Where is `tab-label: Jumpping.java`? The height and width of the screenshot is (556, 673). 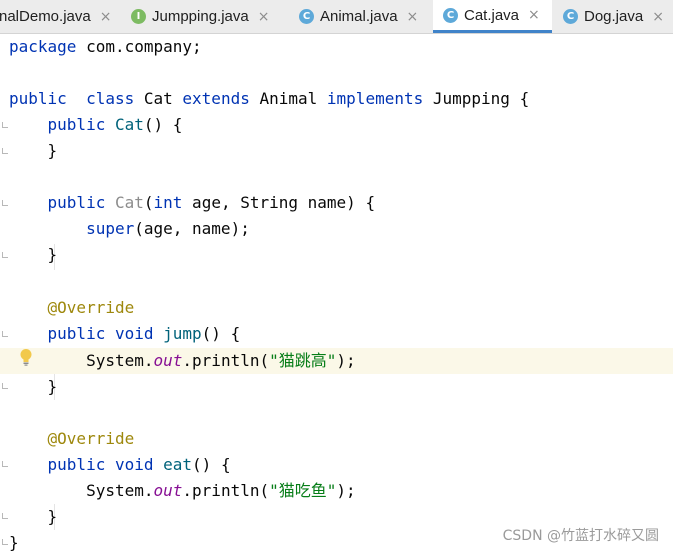
tab-label: Jumpping.java is located at coordinates (200, 16).